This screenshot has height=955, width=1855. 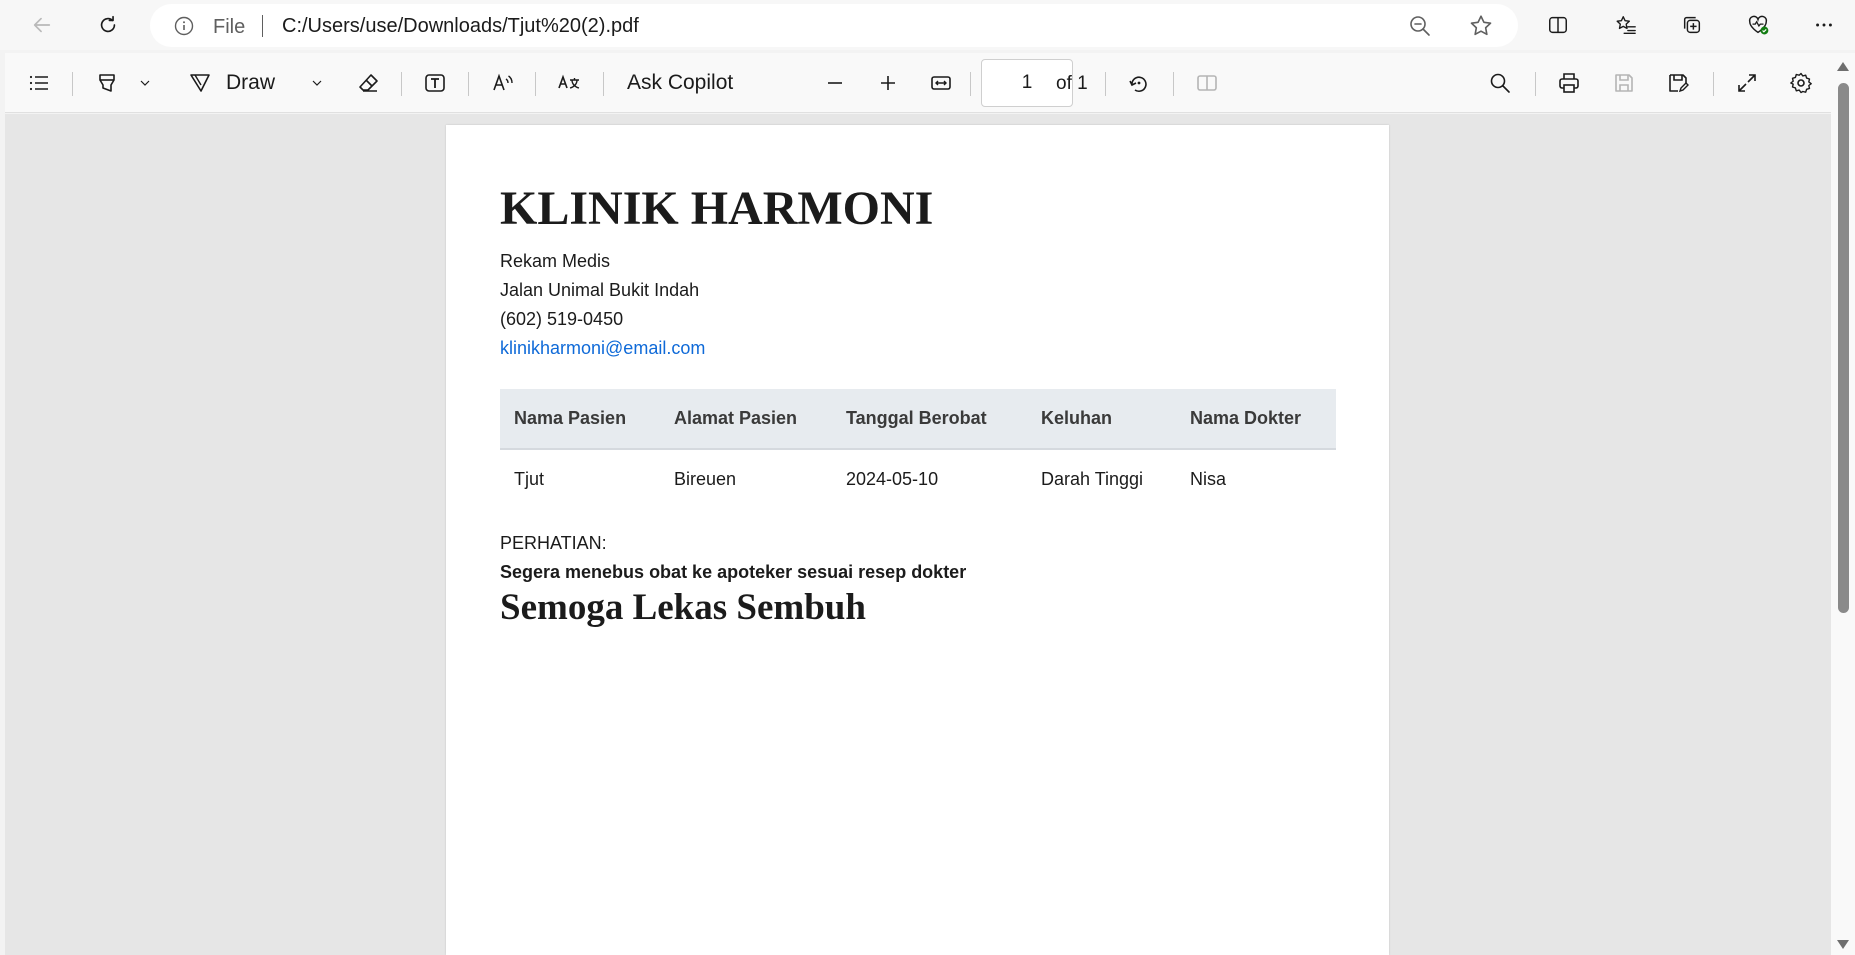 I want to click on clinic-address: Jalan Unimal Bukit Indah, so click(x=600, y=290).